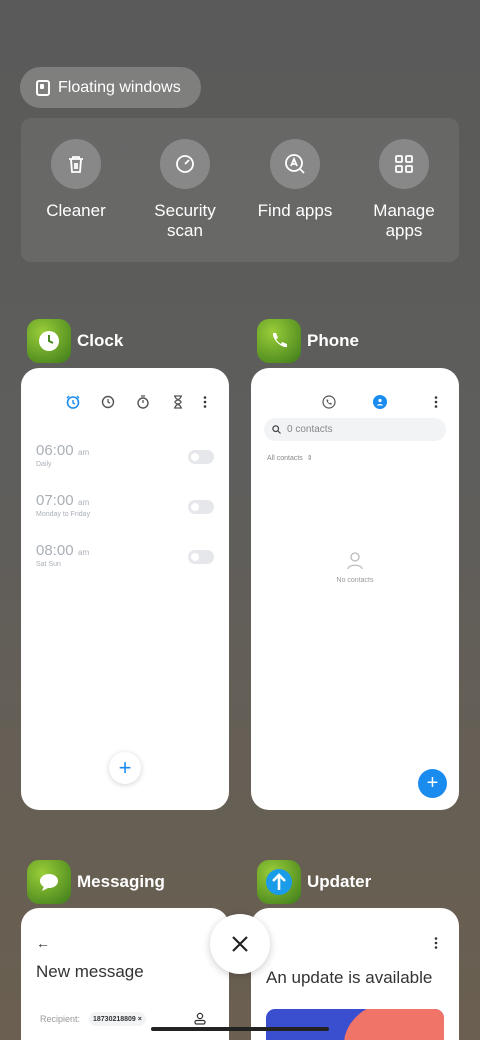 The height and width of the screenshot is (1040, 480). I want to click on sort-icon: ⇕, so click(309, 458).